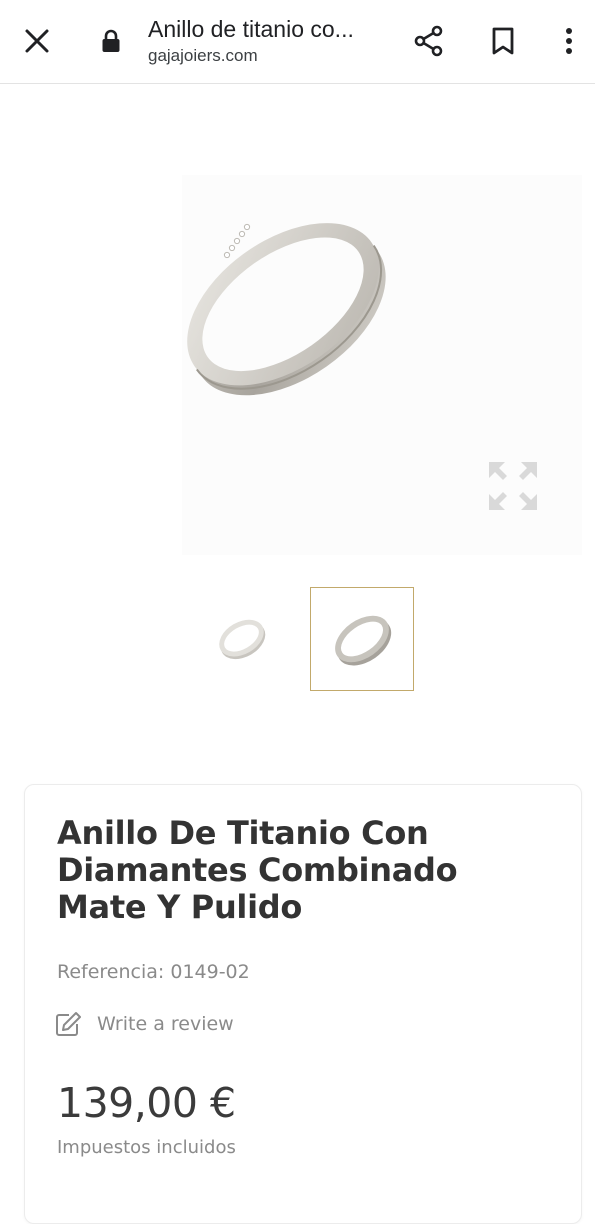 The width and height of the screenshot is (595, 1224). I want to click on more-options-button, so click(569, 41).